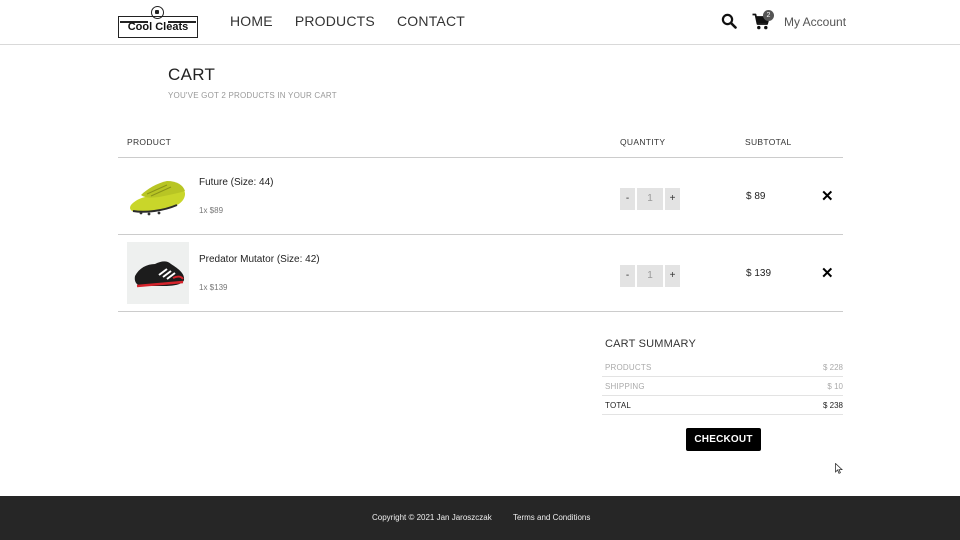 The height and width of the screenshot is (540, 960). Describe the element at coordinates (643, 142) in the screenshot. I see `column-quantity: QUANTITY` at that location.